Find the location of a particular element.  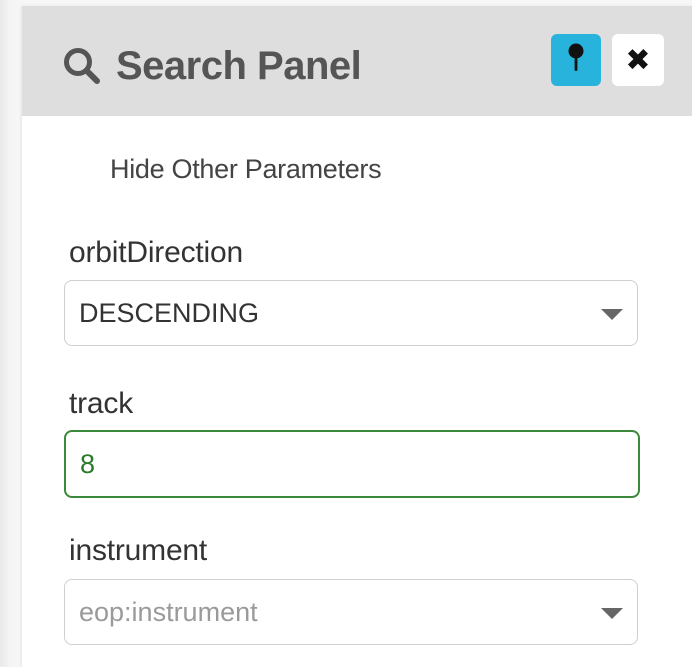

panel-title: Search Panel is located at coordinates (212, 66).